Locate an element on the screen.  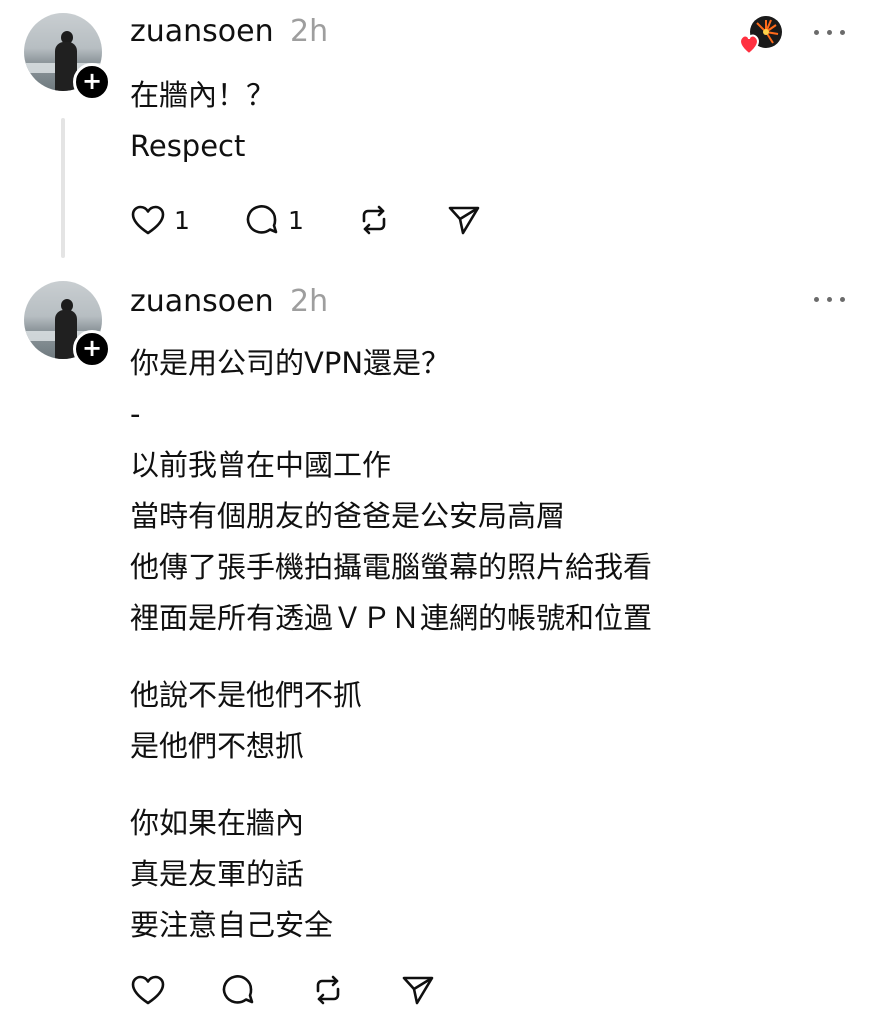
like-button: 1 is located at coordinates (160, 220).